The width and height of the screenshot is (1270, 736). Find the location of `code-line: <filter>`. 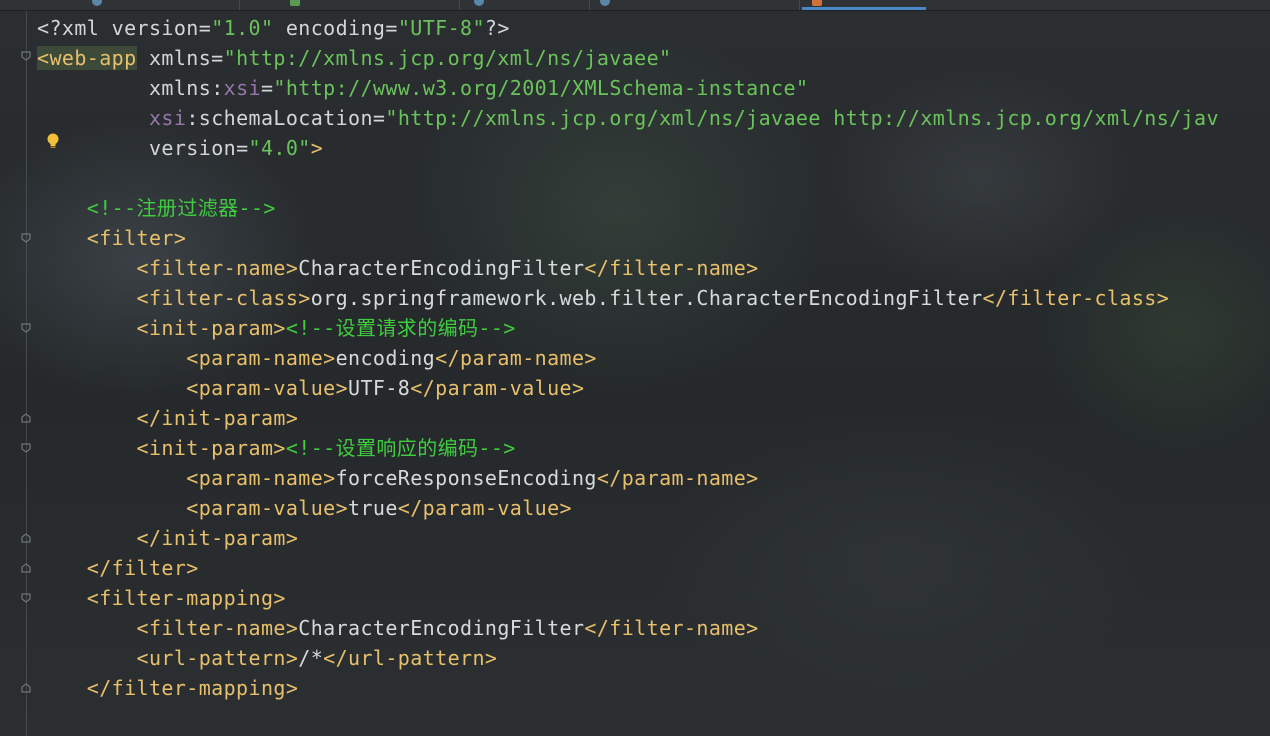

code-line: <filter> is located at coordinates (628, 238).